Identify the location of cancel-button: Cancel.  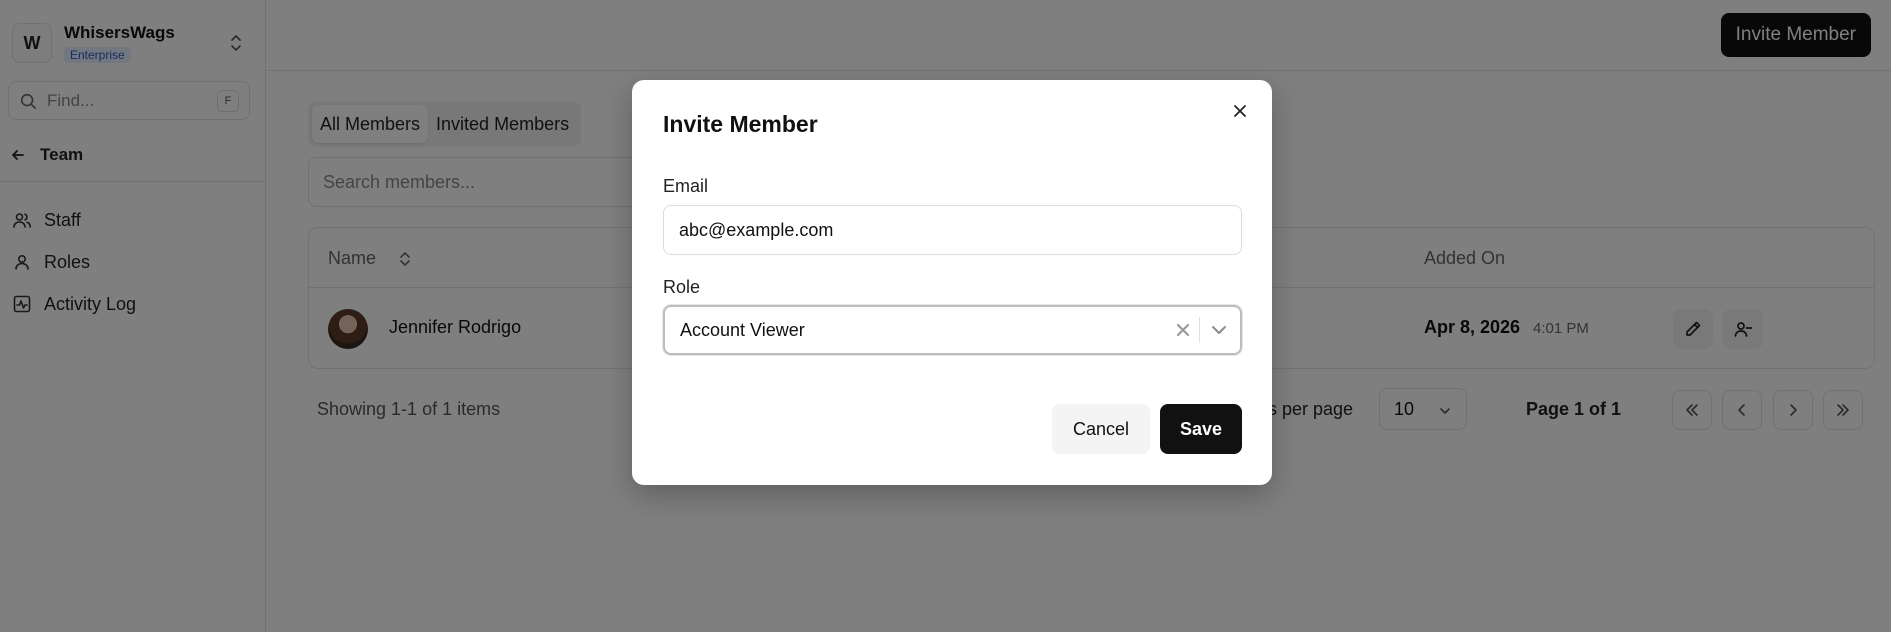
(1101, 429).